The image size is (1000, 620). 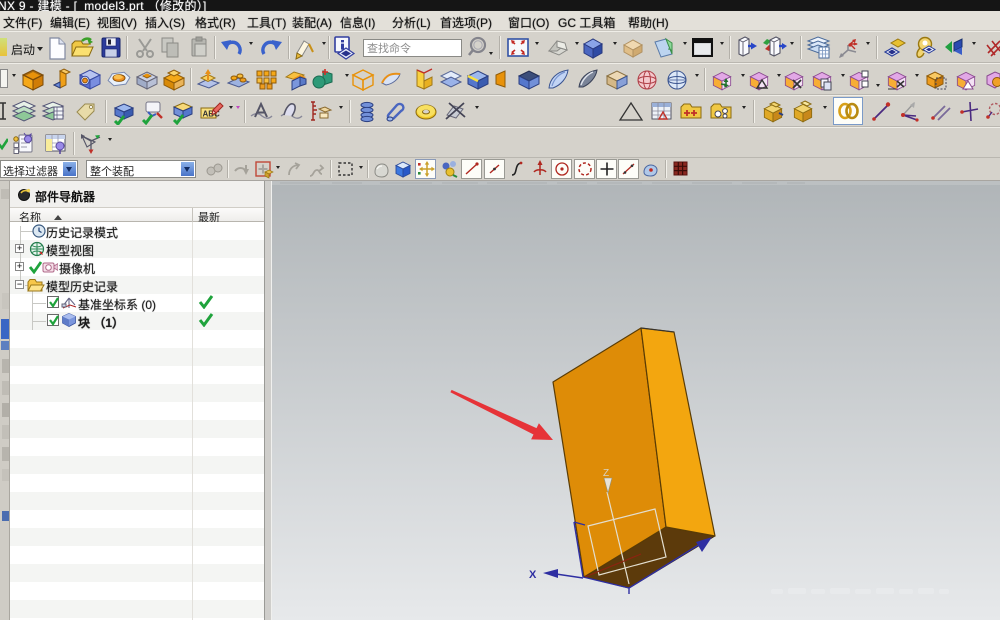 I want to click on svg-text: X, so click(x=533, y=575).